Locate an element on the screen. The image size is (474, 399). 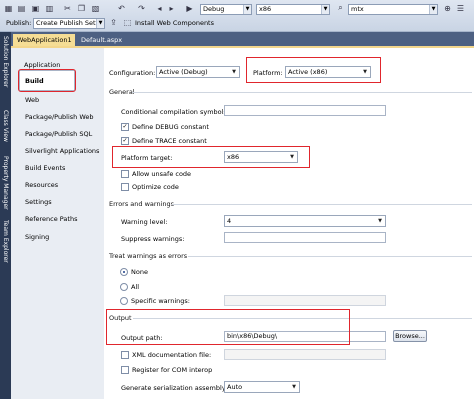
configuration-label: Configuration: is located at coordinates (132, 73).